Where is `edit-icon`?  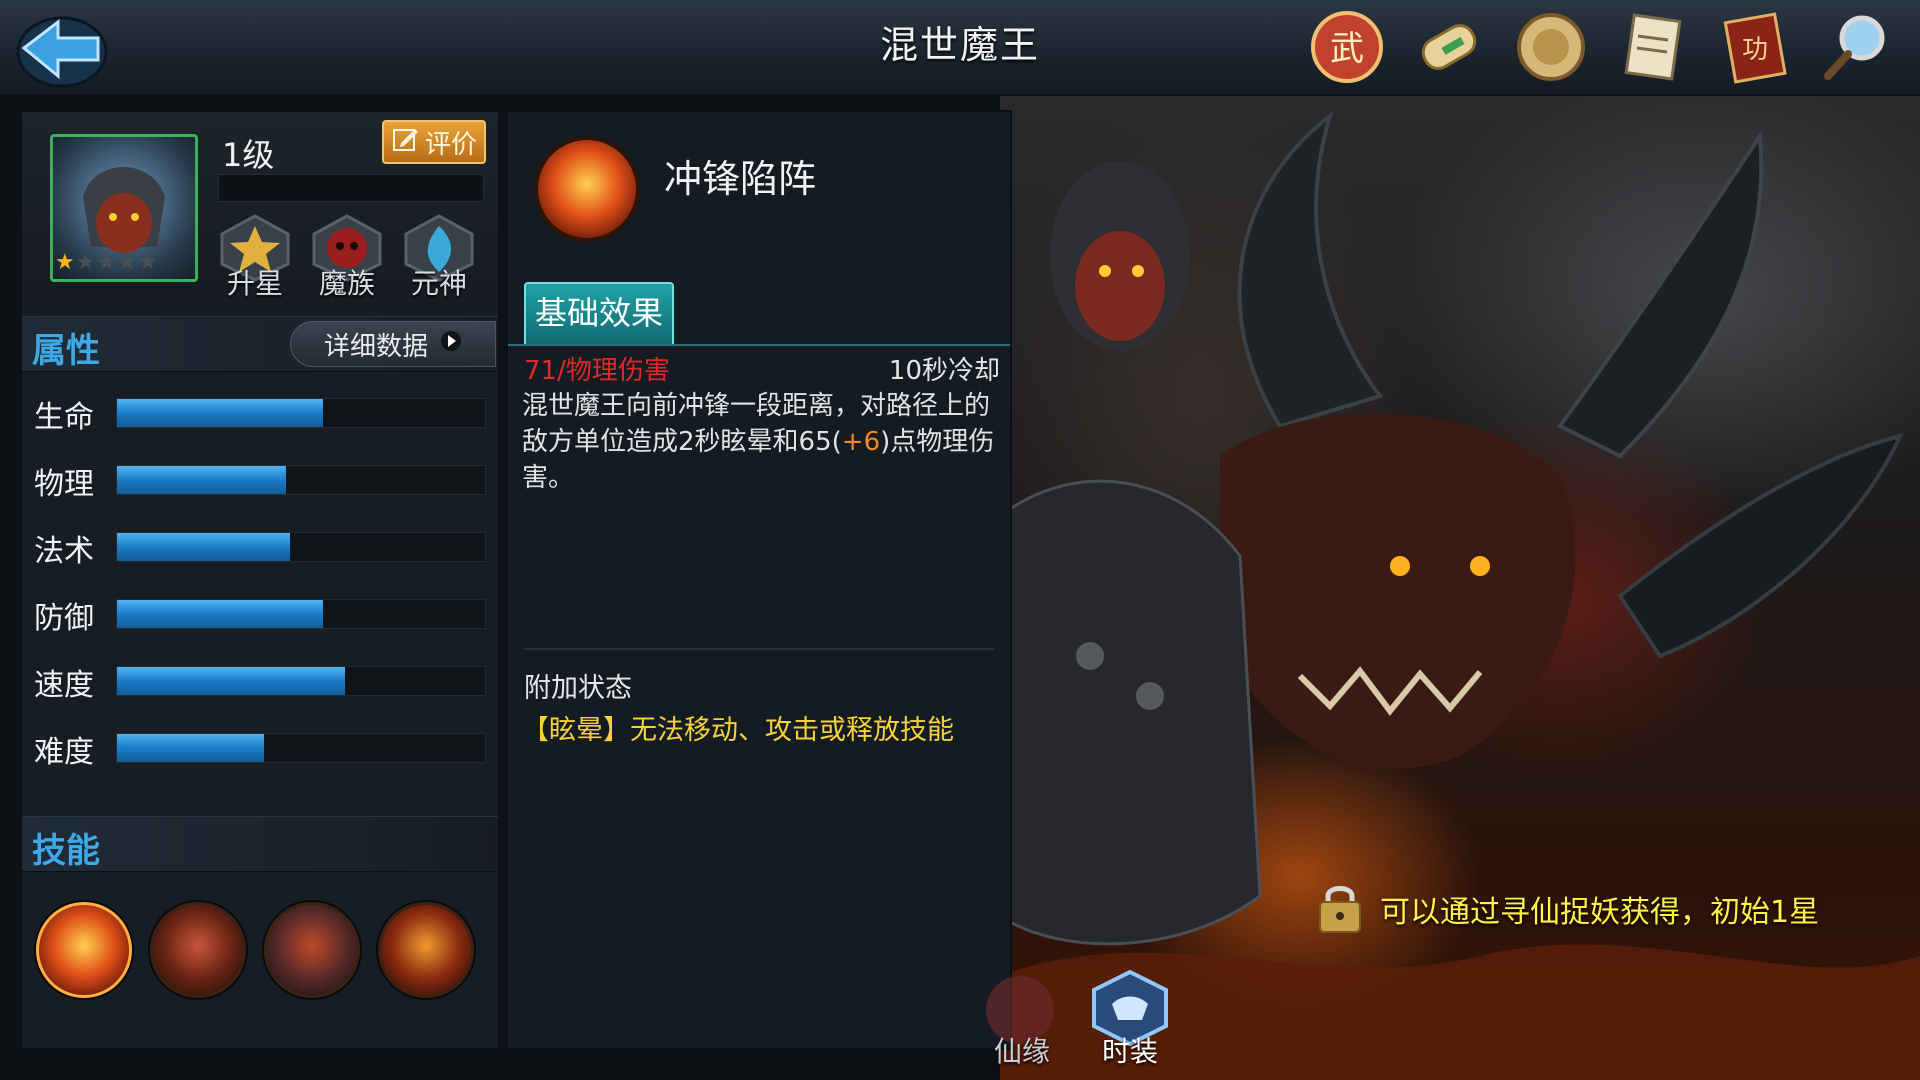 edit-icon is located at coordinates (405, 142).